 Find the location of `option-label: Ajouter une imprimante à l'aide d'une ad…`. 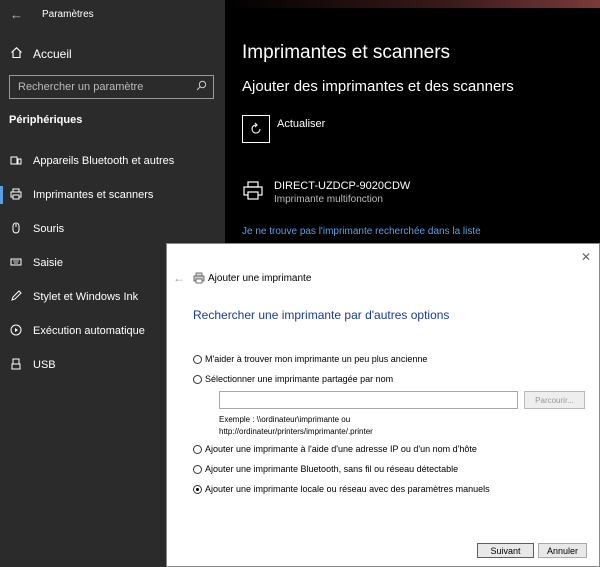

option-label: Ajouter une imprimante à l'aide d'une ad… is located at coordinates (341, 449).